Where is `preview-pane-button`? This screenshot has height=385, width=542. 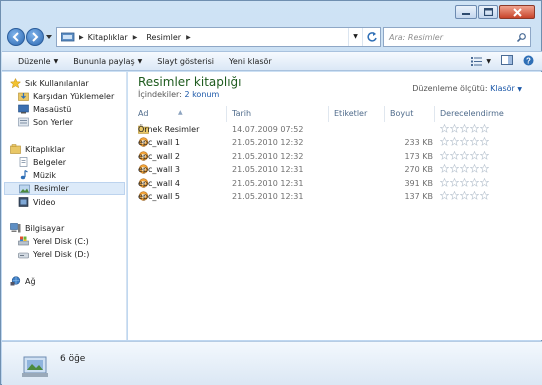
preview-pane-button is located at coordinates (507, 61).